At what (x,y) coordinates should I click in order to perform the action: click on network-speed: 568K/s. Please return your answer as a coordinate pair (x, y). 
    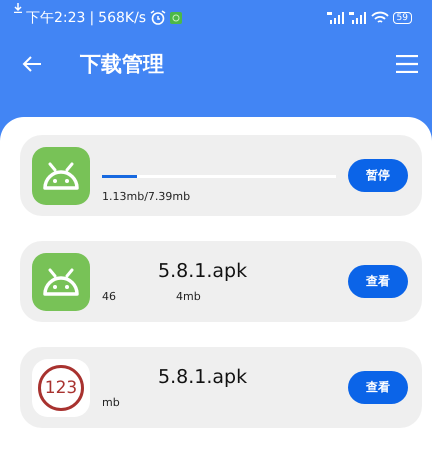
    Looking at the image, I should click on (122, 18).